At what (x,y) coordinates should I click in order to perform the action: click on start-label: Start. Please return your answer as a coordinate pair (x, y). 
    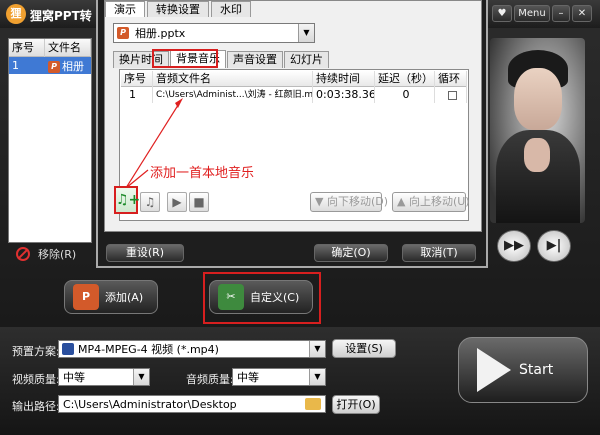
    Looking at the image, I should click on (536, 370).